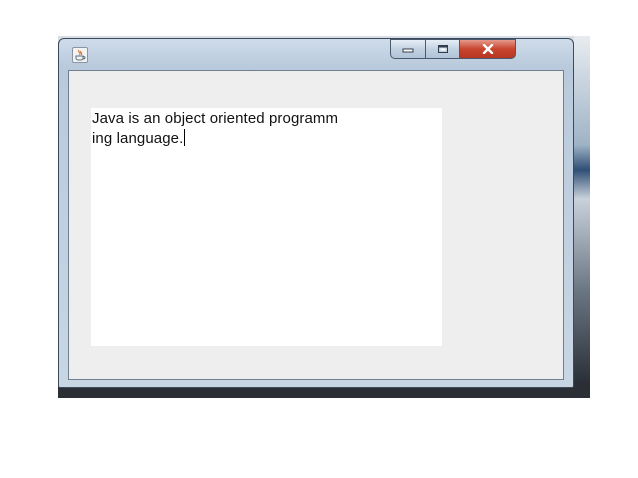 The image size is (638, 478). What do you see at coordinates (266, 139) in the screenshot?
I see `text-line-2: ing language.` at bounding box center [266, 139].